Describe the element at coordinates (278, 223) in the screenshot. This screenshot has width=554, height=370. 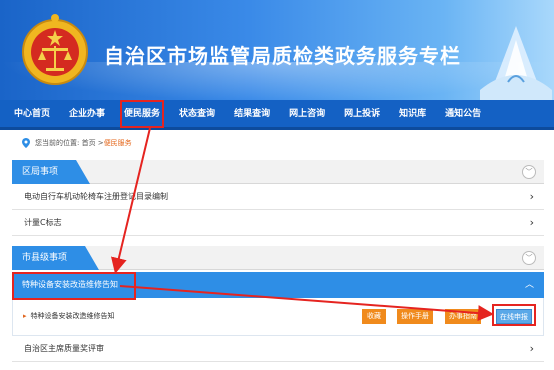
I see `metrology-row: 计量C标志 ›` at that location.